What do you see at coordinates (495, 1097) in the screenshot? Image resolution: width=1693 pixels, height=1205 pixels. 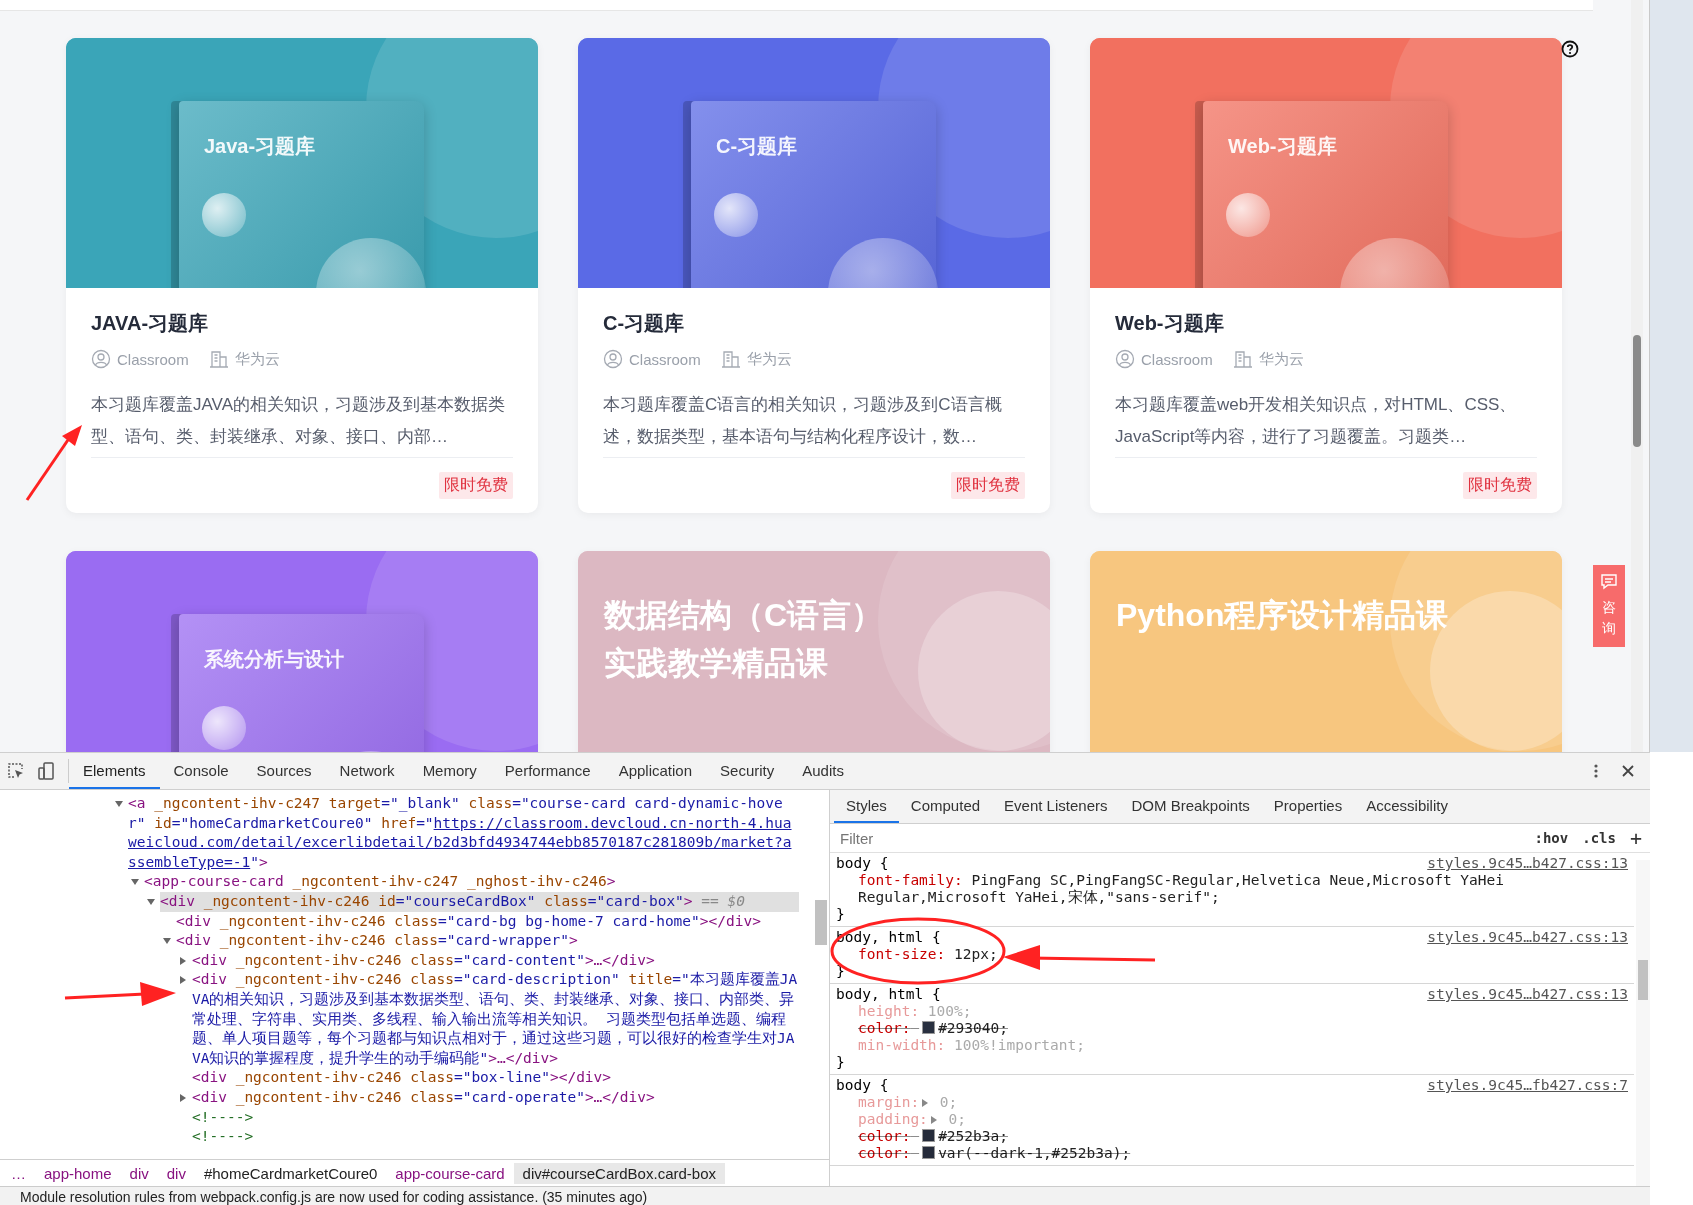 I see `dom-node: <div _ngcontent-ihv-c246 class="card-operate">…</div>` at bounding box center [495, 1097].